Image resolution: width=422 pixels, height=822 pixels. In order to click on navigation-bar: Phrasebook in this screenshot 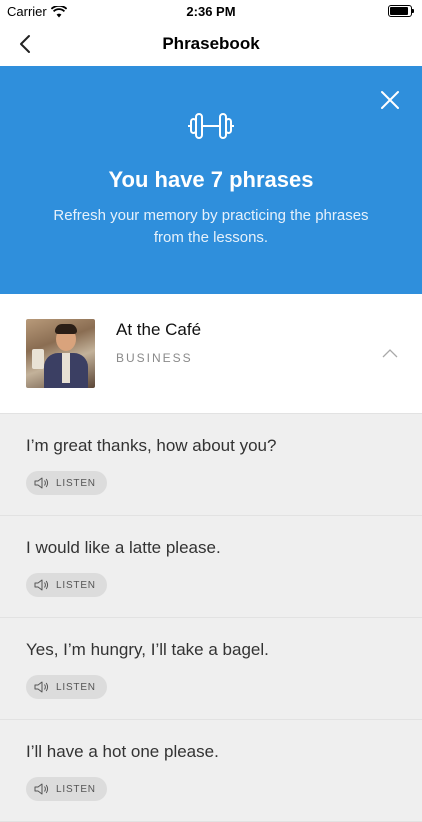, I will do `click(211, 44)`.